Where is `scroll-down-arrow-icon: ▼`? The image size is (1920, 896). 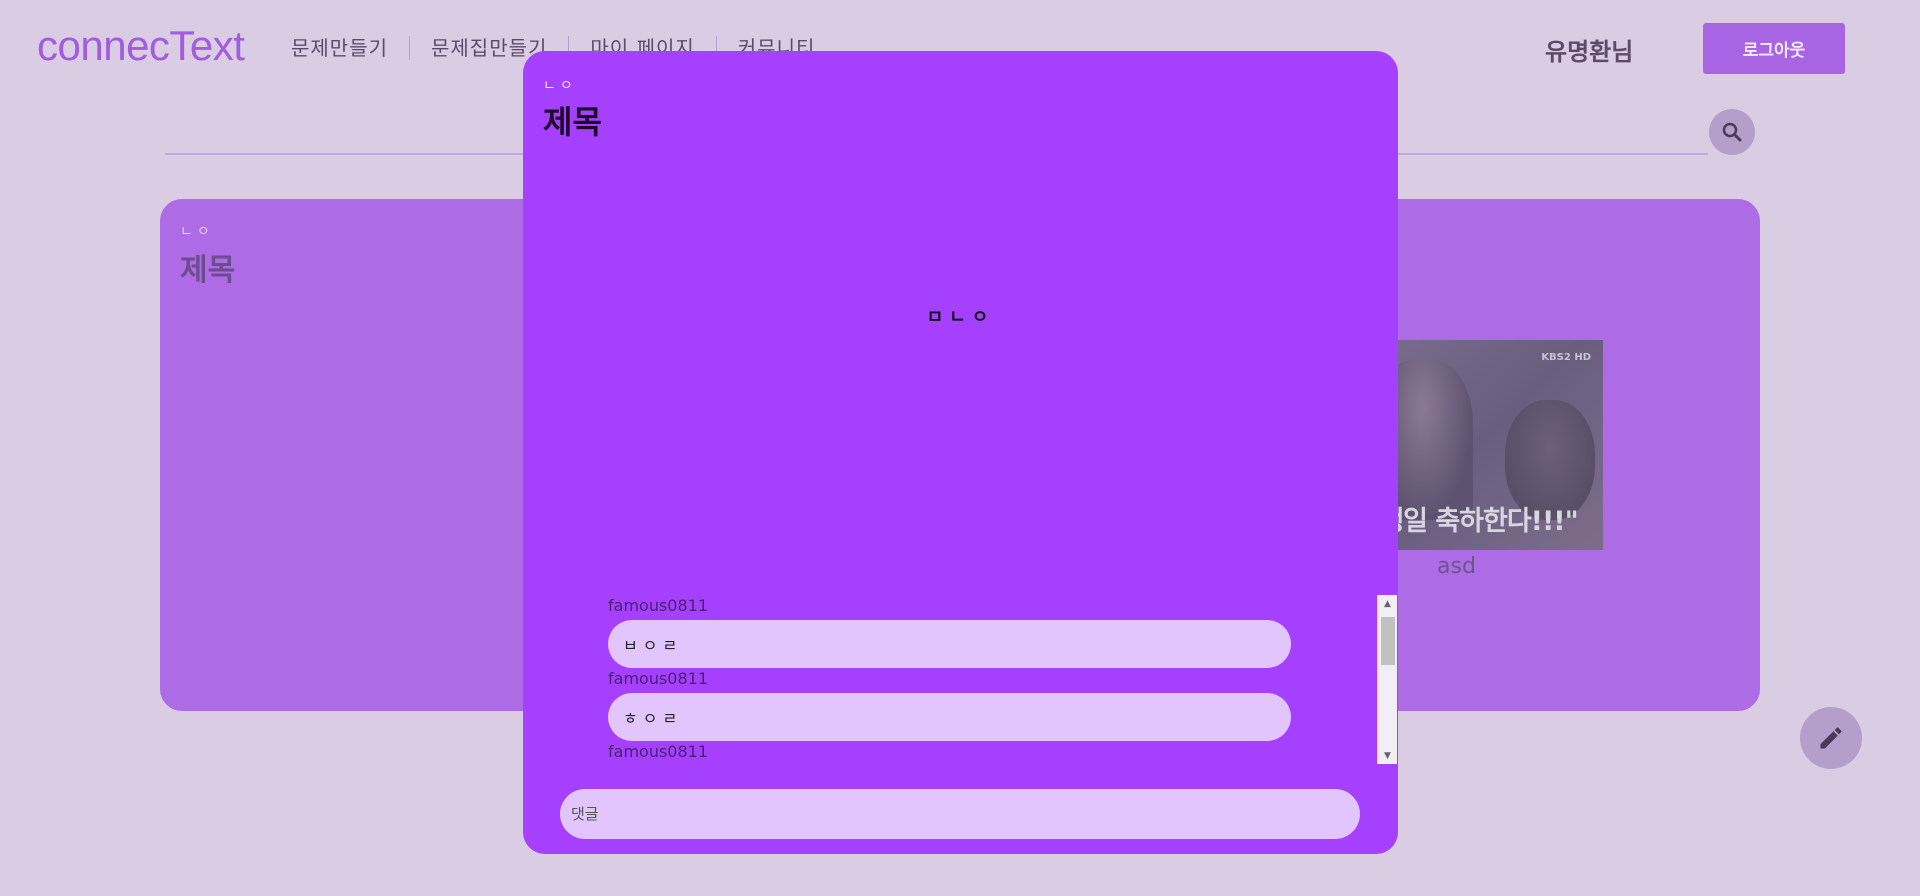
scroll-down-arrow-icon: ▼ is located at coordinates (1387, 755).